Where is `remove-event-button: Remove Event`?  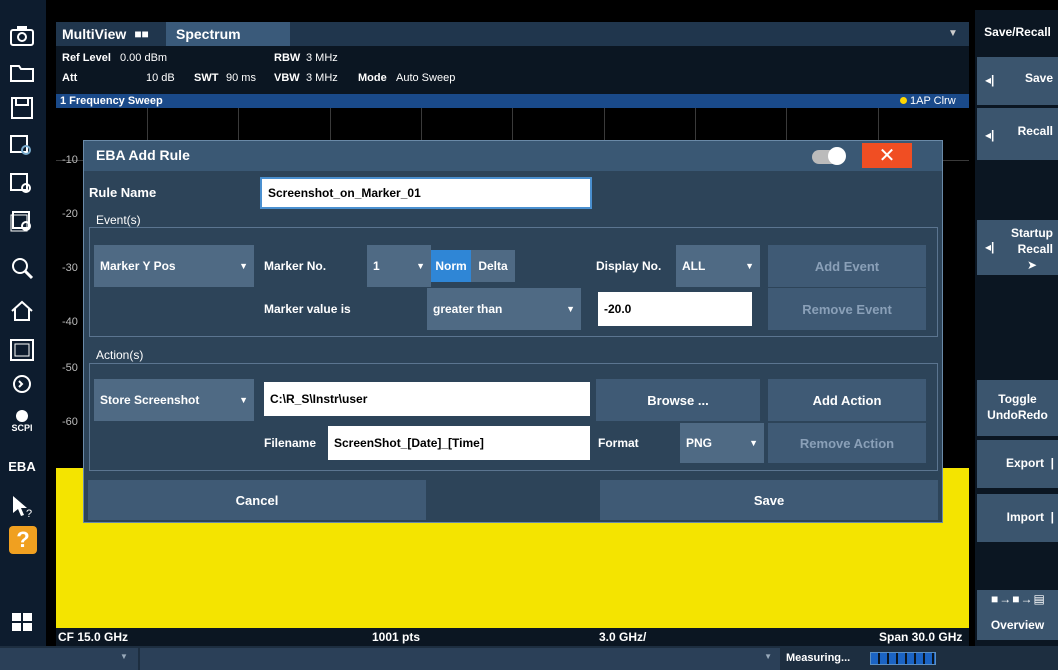
remove-event-button: Remove Event is located at coordinates (847, 309).